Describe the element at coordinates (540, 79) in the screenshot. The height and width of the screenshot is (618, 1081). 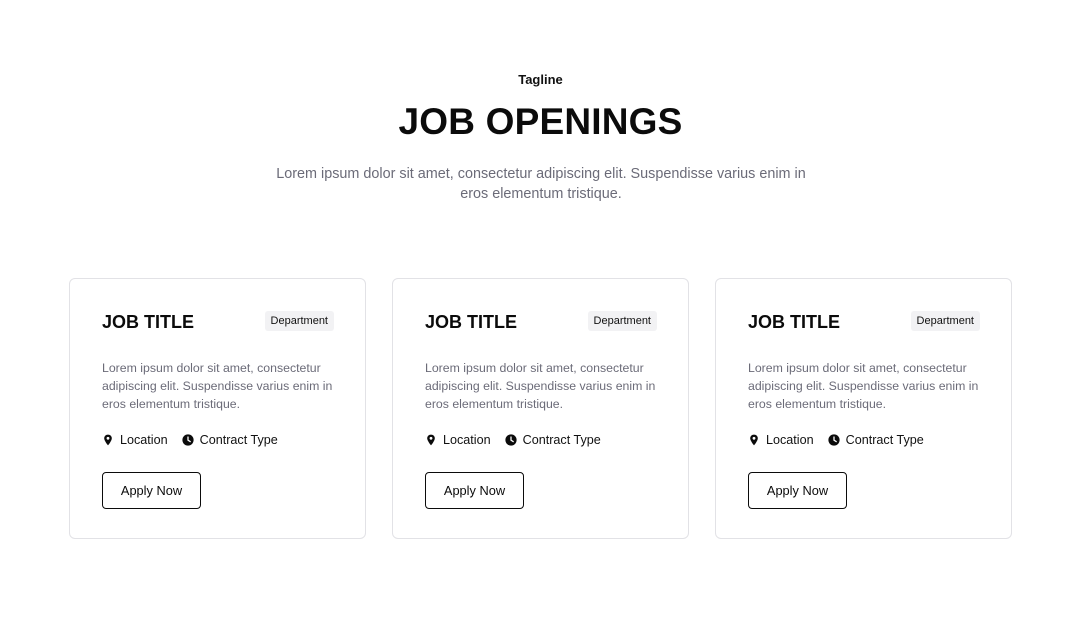
I see `tagline: Tagline` at that location.